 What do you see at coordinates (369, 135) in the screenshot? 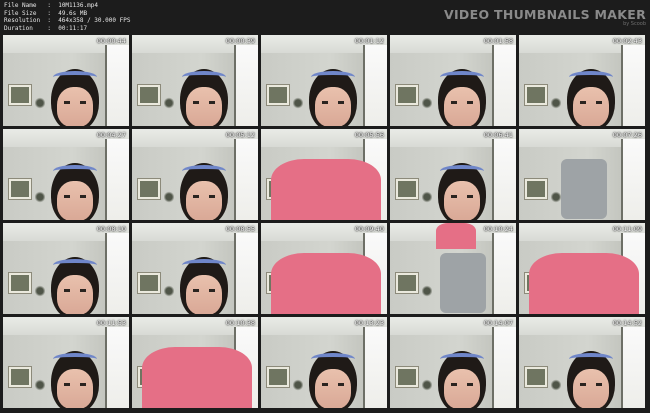
I see `thumbnail-timestamp: 00:05:56` at bounding box center [369, 135].